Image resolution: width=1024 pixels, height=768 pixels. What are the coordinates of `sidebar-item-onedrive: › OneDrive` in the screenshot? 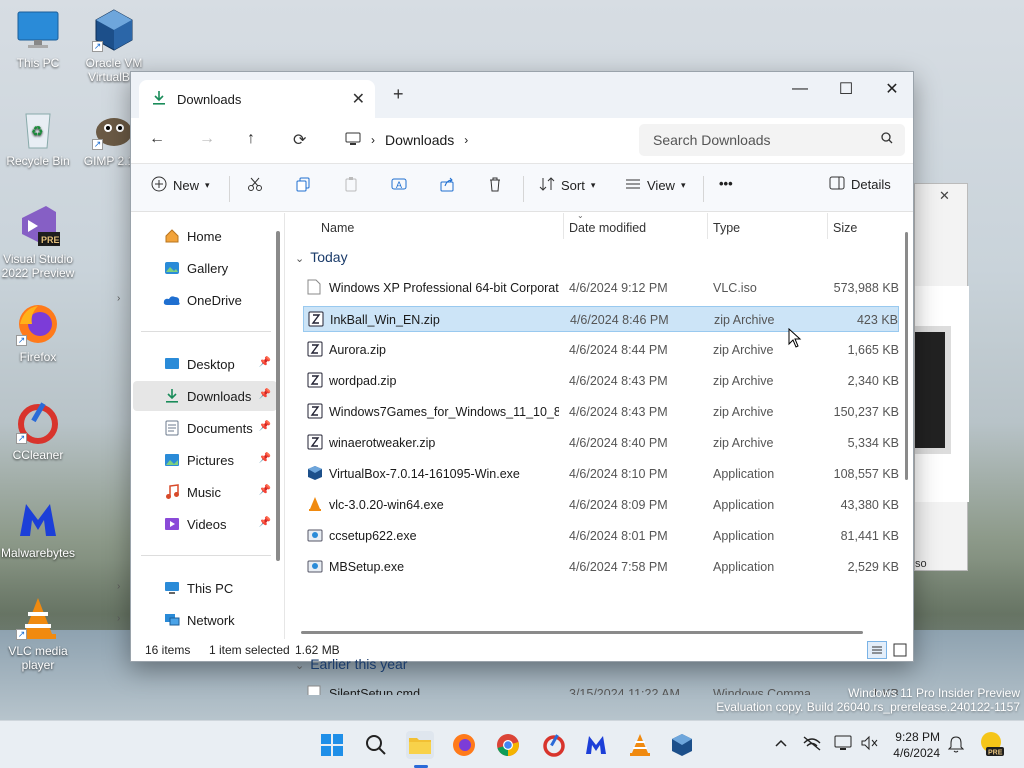 It's located at (197, 300).